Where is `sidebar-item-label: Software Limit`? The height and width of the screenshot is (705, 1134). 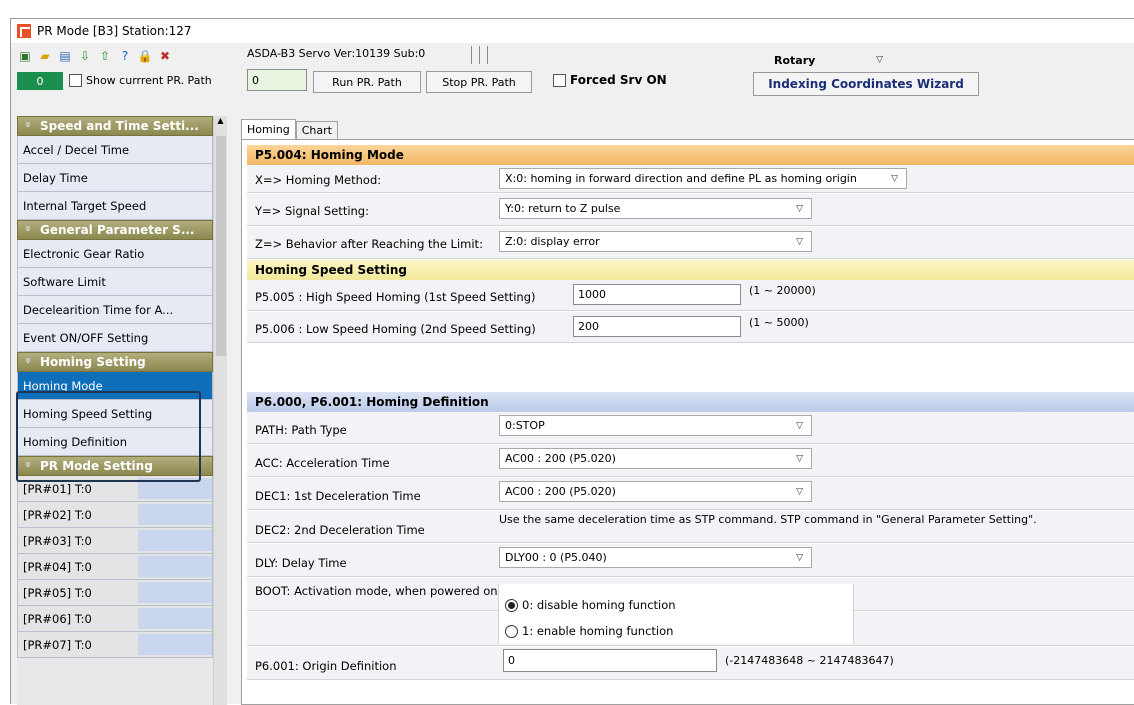
sidebar-item-label: Software Limit is located at coordinates (64, 281).